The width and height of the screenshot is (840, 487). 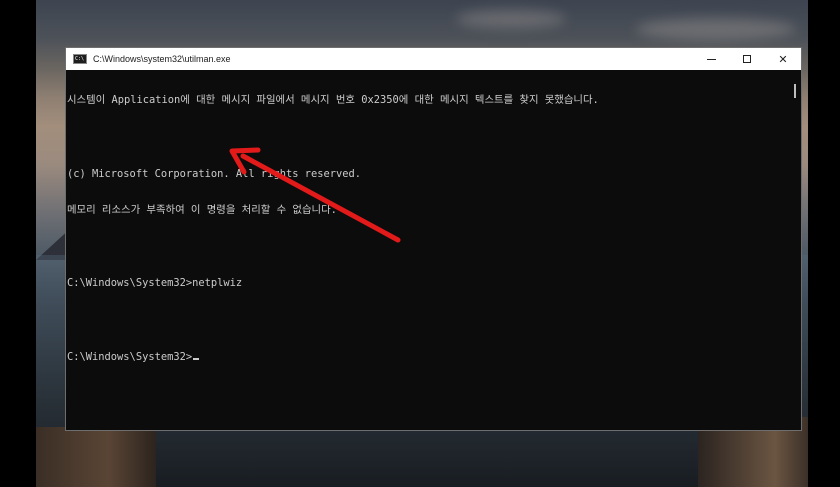 What do you see at coordinates (162, 59) in the screenshot?
I see `window-title: C:\Windows\system32\utilman.exe` at bounding box center [162, 59].